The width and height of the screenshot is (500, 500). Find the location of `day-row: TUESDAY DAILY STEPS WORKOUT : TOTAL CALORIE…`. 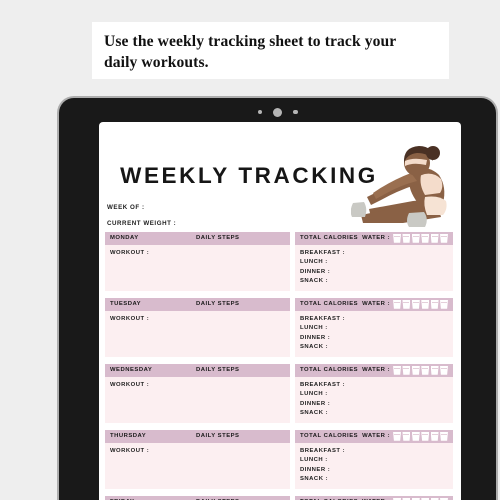

day-row: TUESDAY DAILY STEPS WORKOUT : TOTAL CALORIE… is located at coordinates (279, 327).